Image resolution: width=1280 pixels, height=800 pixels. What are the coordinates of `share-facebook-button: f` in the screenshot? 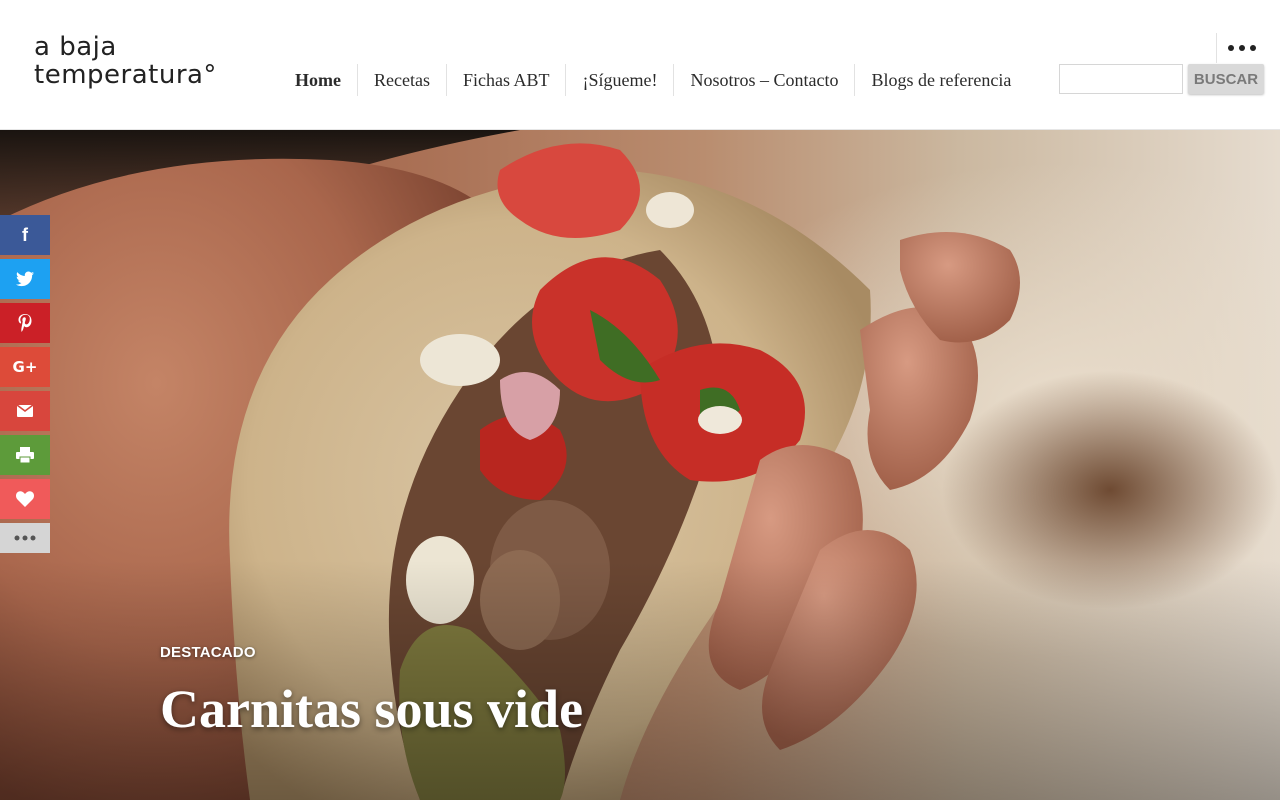 It's located at (25, 235).